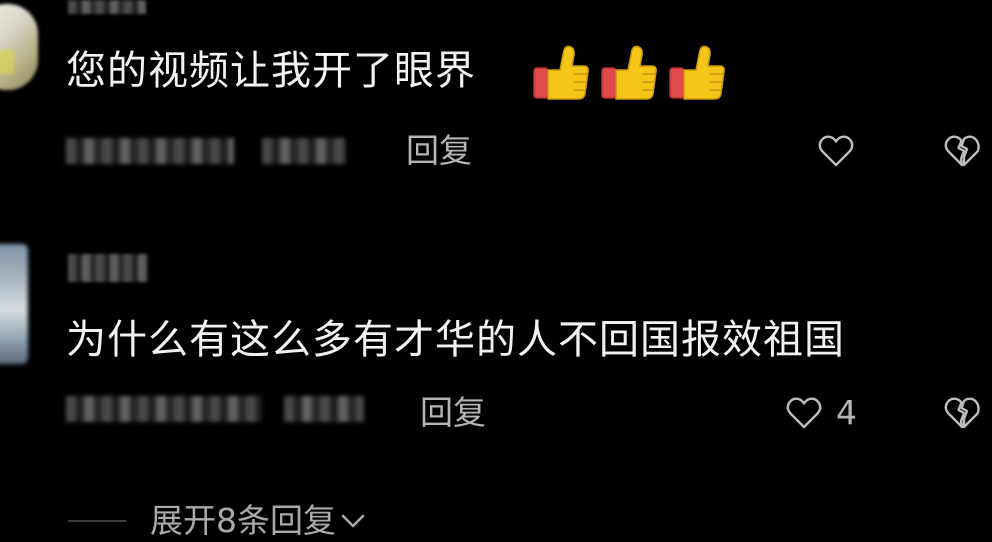  What do you see at coordinates (455, 340) in the screenshot?
I see `comment-text: 为什么有这么多有才华的人不回国报效祖国` at bounding box center [455, 340].